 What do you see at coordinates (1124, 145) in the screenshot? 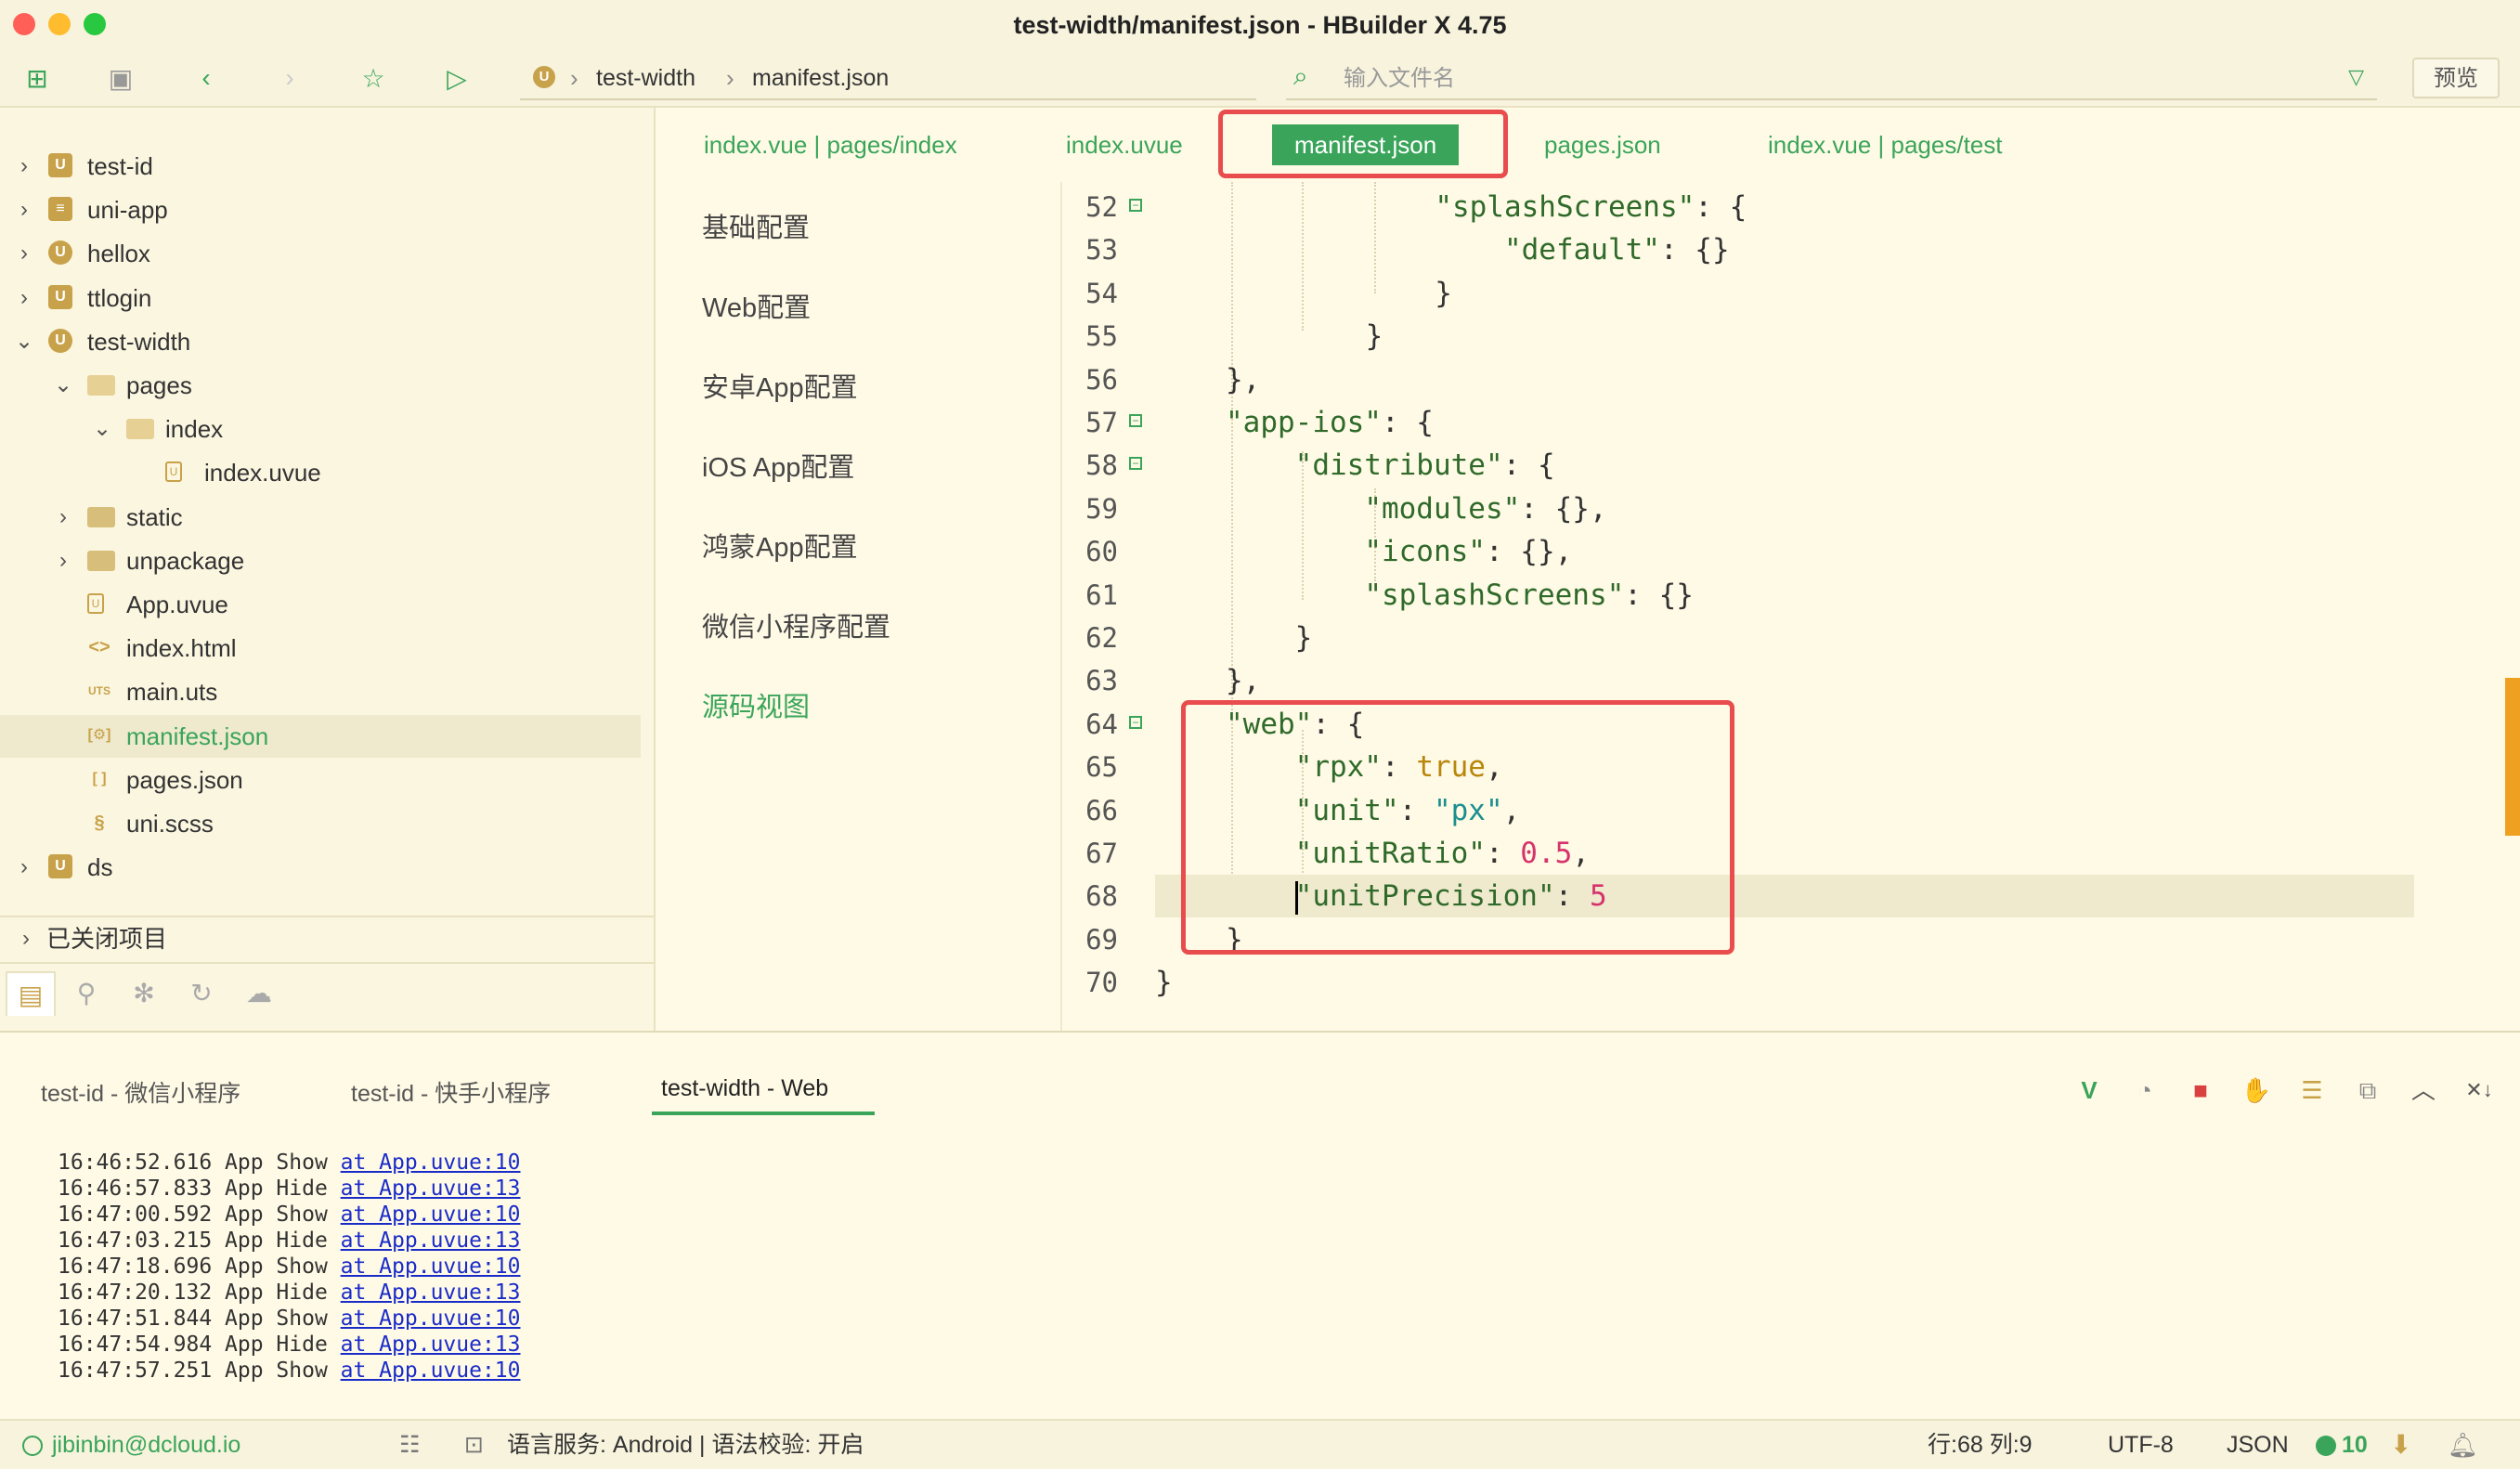
I see `tab-index-uvue: index.uvue` at bounding box center [1124, 145].